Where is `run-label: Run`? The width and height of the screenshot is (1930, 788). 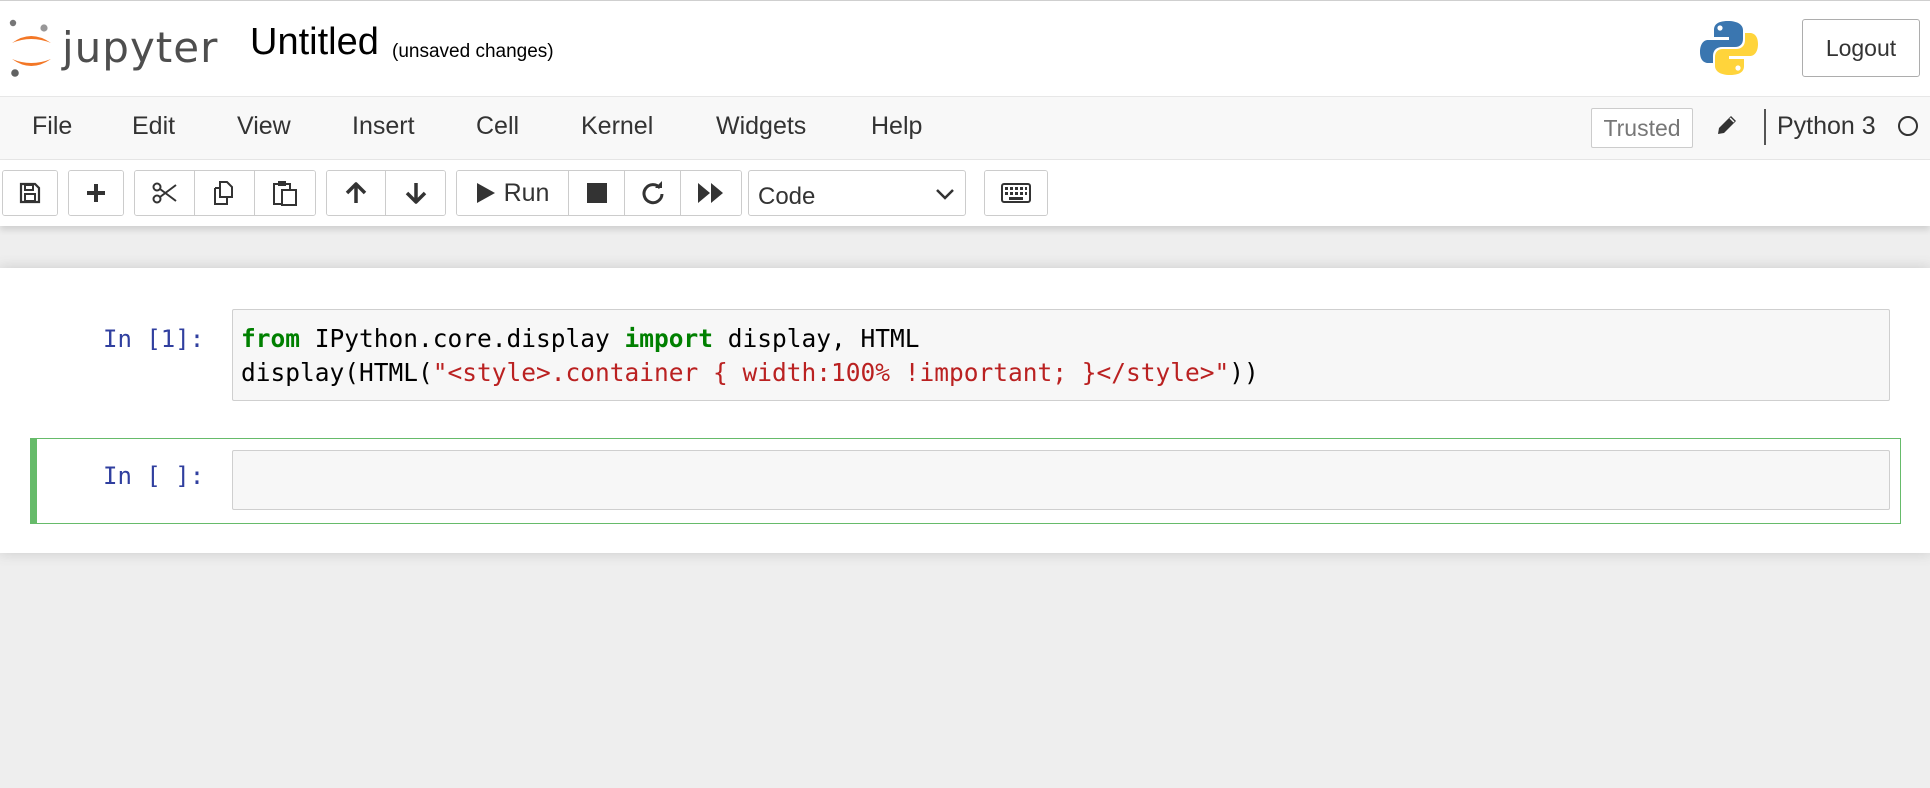
run-label: Run is located at coordinates (526, 192).